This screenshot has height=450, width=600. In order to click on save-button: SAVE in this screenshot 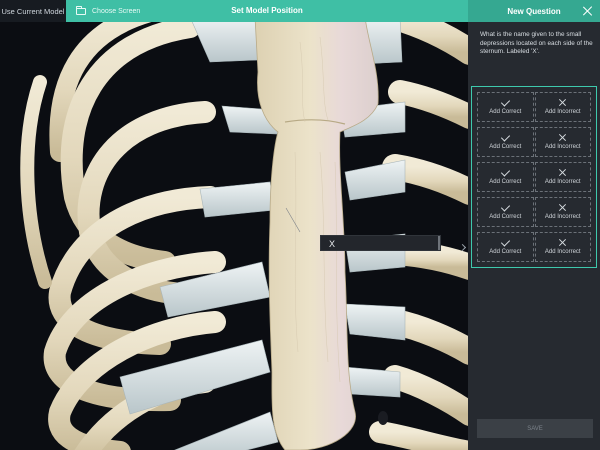, I will do `click(535, 428)`.